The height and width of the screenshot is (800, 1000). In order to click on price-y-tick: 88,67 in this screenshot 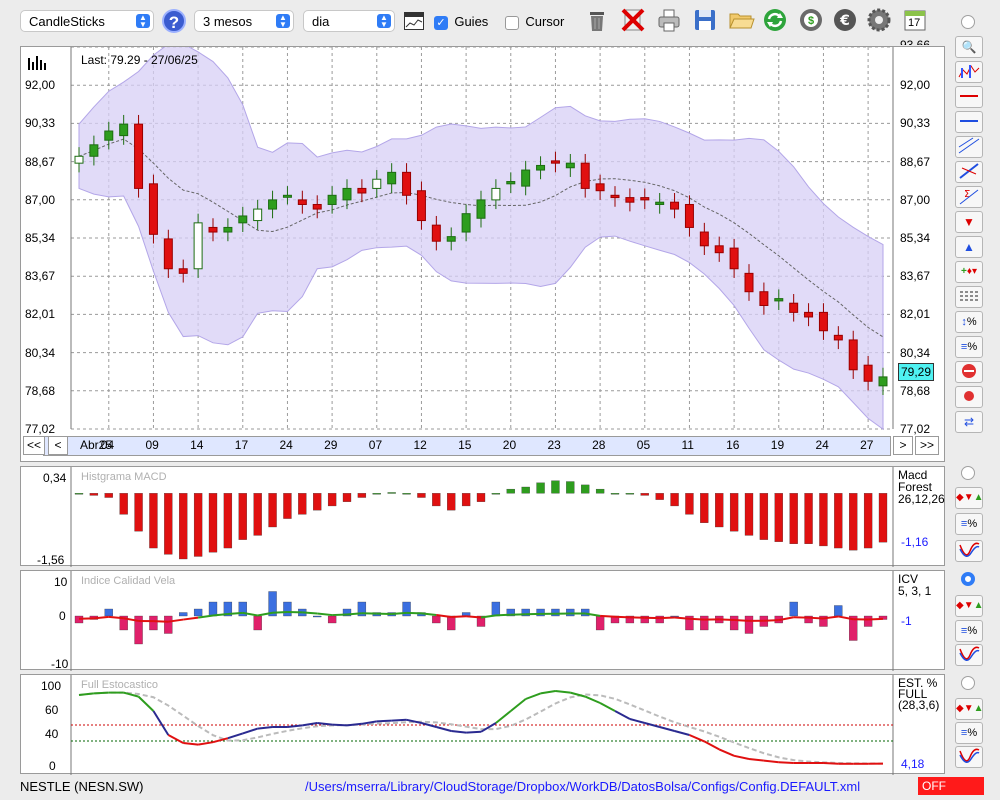, I will do `click(40, 161)`.